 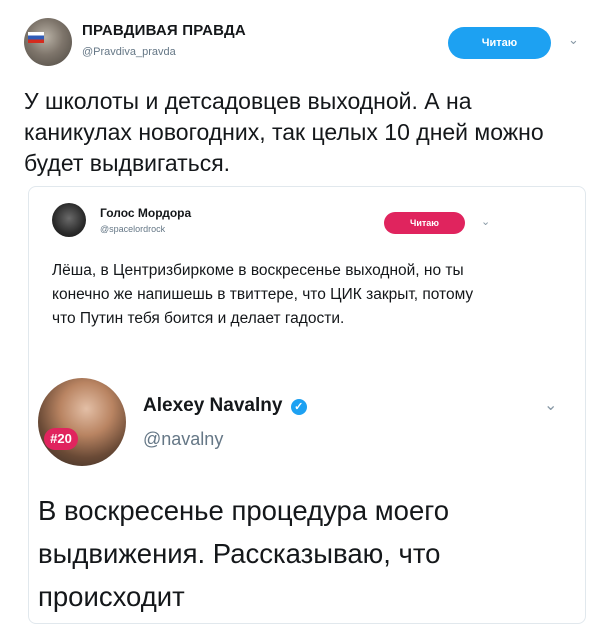 I want to click on outer-follow-button: Читаю, so click(x=499, y=43).